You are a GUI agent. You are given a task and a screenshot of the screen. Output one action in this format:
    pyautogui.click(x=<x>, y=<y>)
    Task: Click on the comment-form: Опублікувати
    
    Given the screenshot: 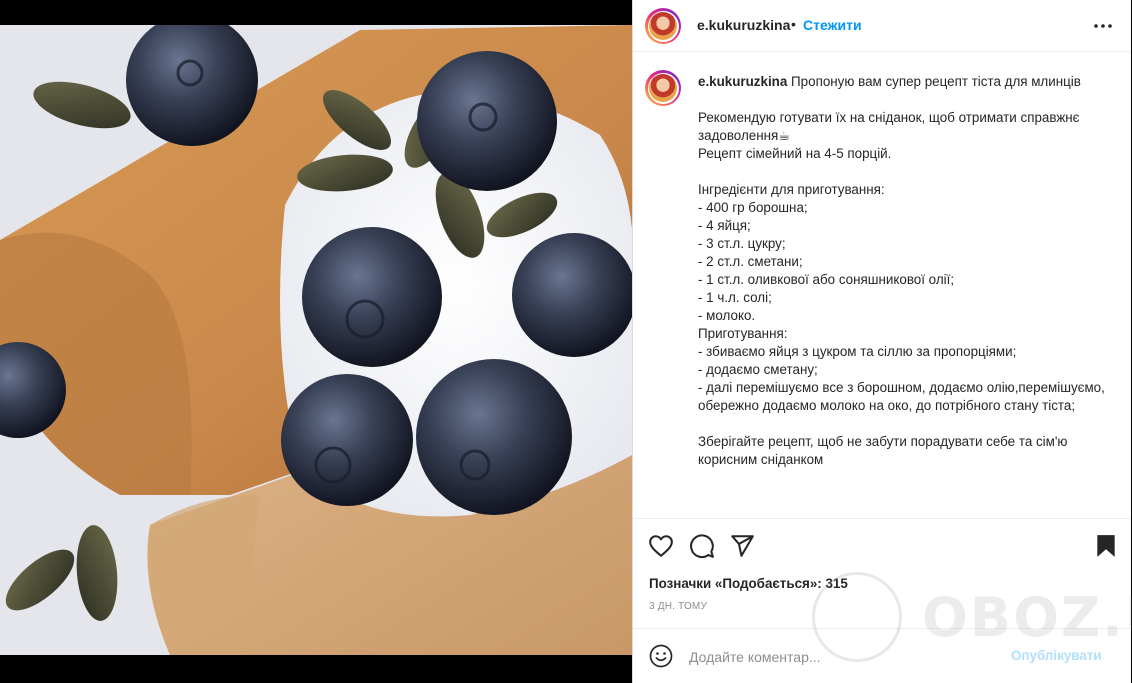 What is the action you would take?
    pyautogui.click(x=882, y=655)
    